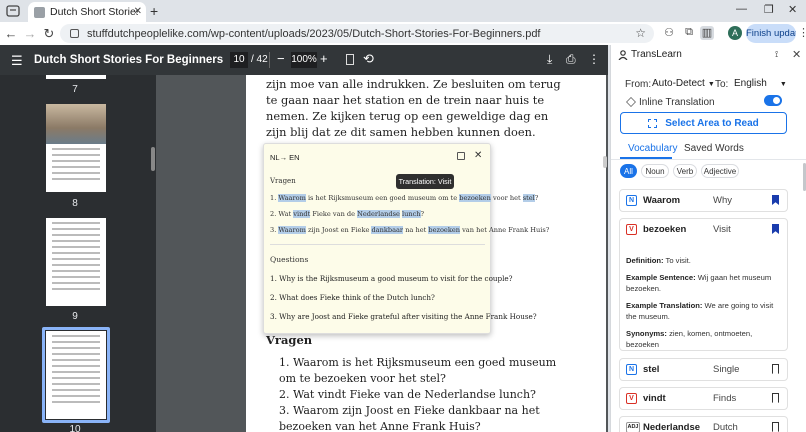  What do you see at coordinates (689, 33) in the screenshot?
I see `extensions-puzzle-icon: ⧉` at bounding box center [689, 33].